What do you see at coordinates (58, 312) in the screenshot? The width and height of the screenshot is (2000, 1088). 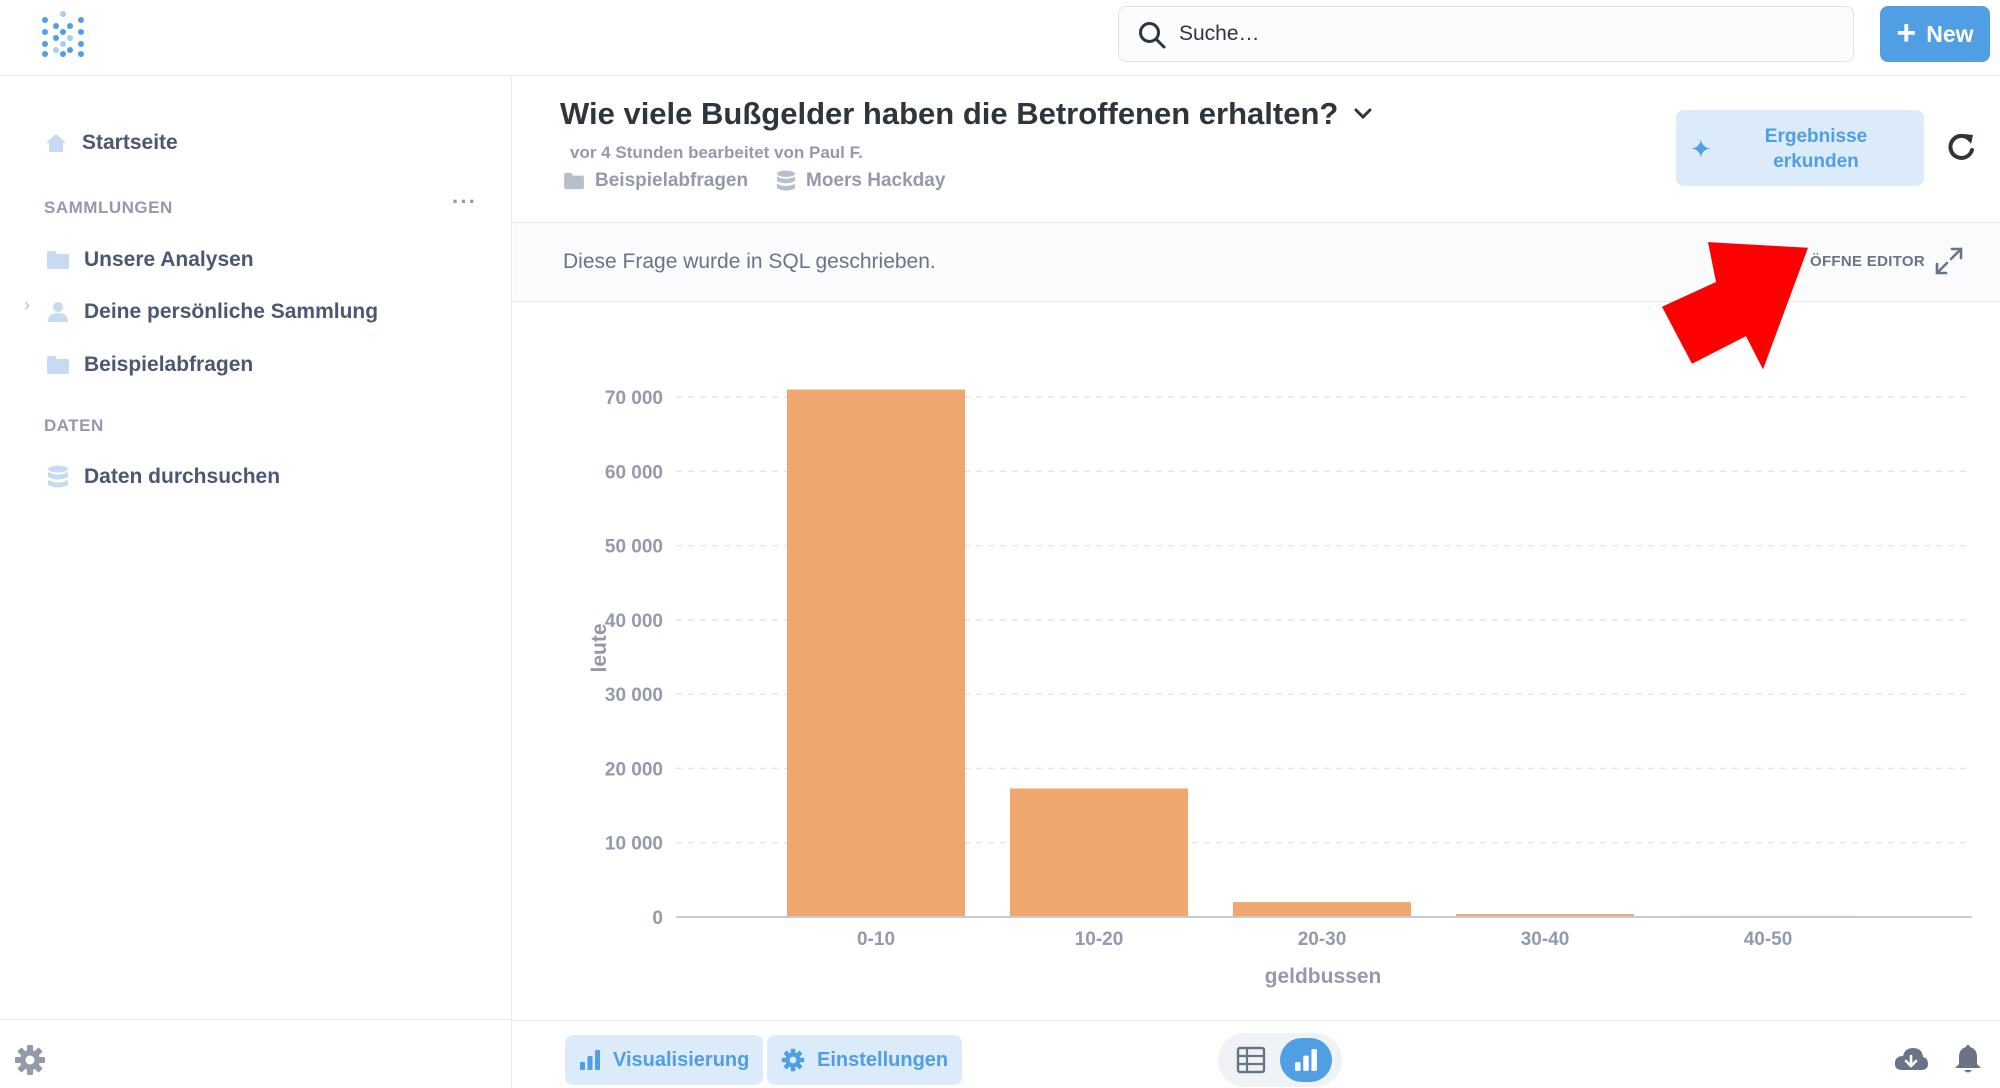 I see `person-icon` at bounding box center [58, 312].